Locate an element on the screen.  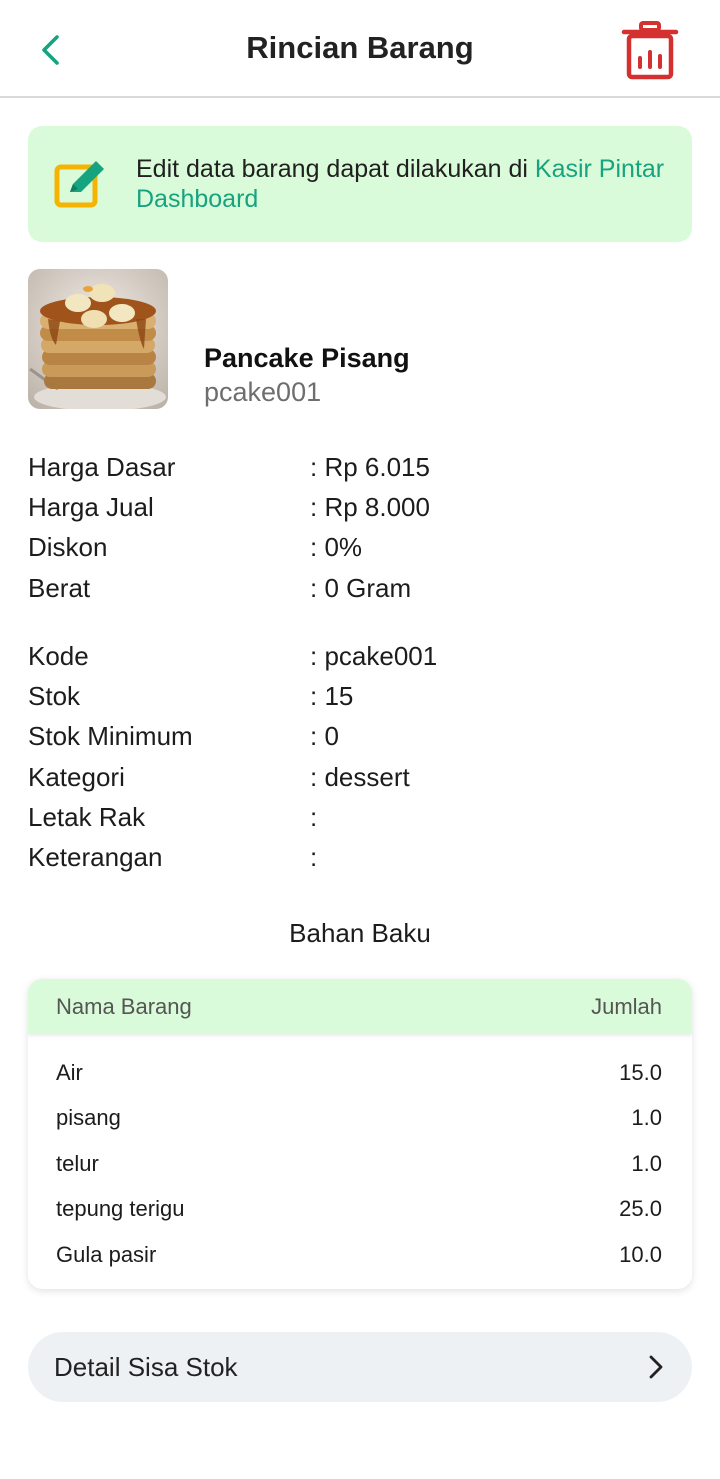
detail-row-harga-jual: Harga Jual : Rp 8.000 is located at coordinates (360, 508).